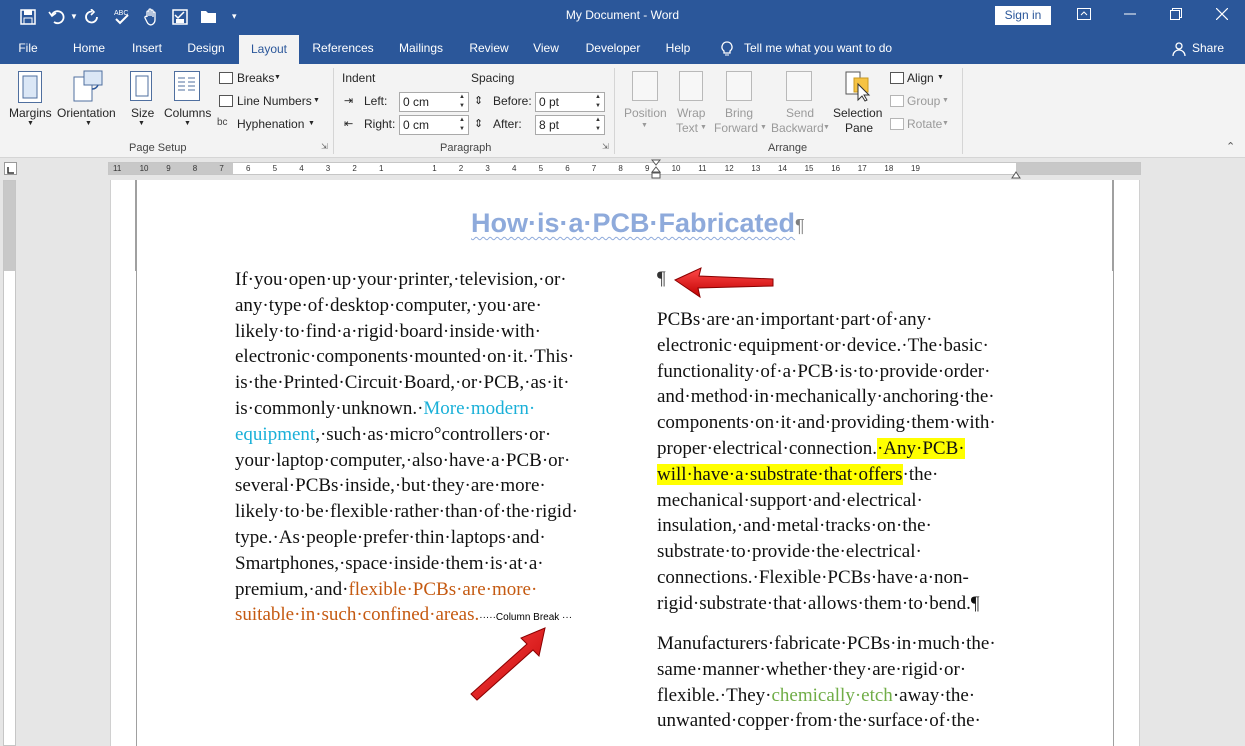  What do you see at coordinates (349, 124) in the screenshot?
I see `indent-right-icon: ⇤` at bounding box center [349, 124].